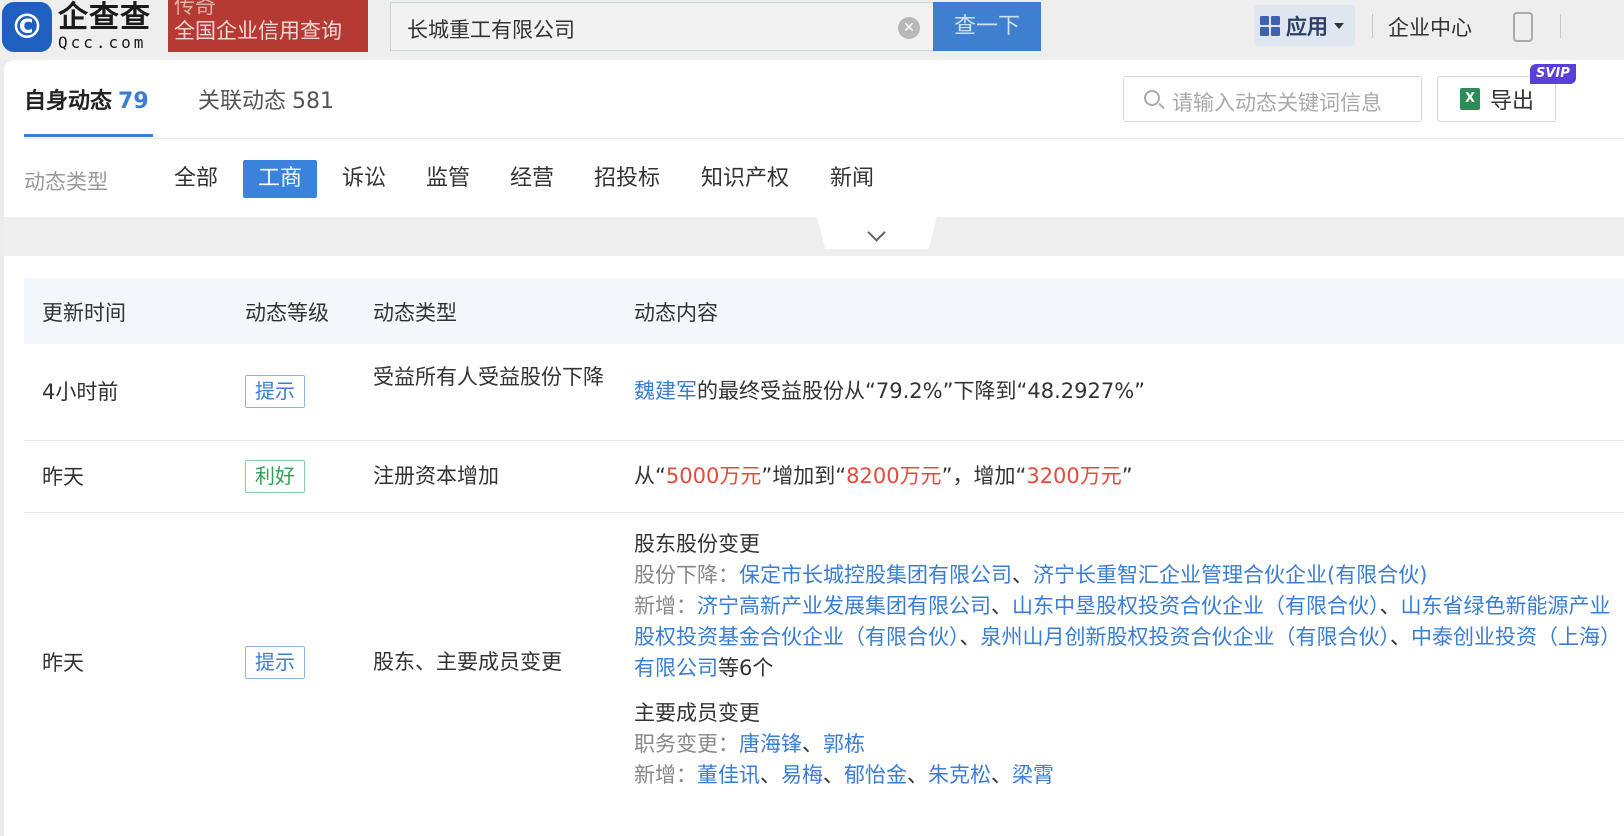 This screenshot has height=836, width=1624. What do you see at coordinates (66, 182) in the screenshot?
I see `filter-label: 动态类型` at bounding box center [66, 182].